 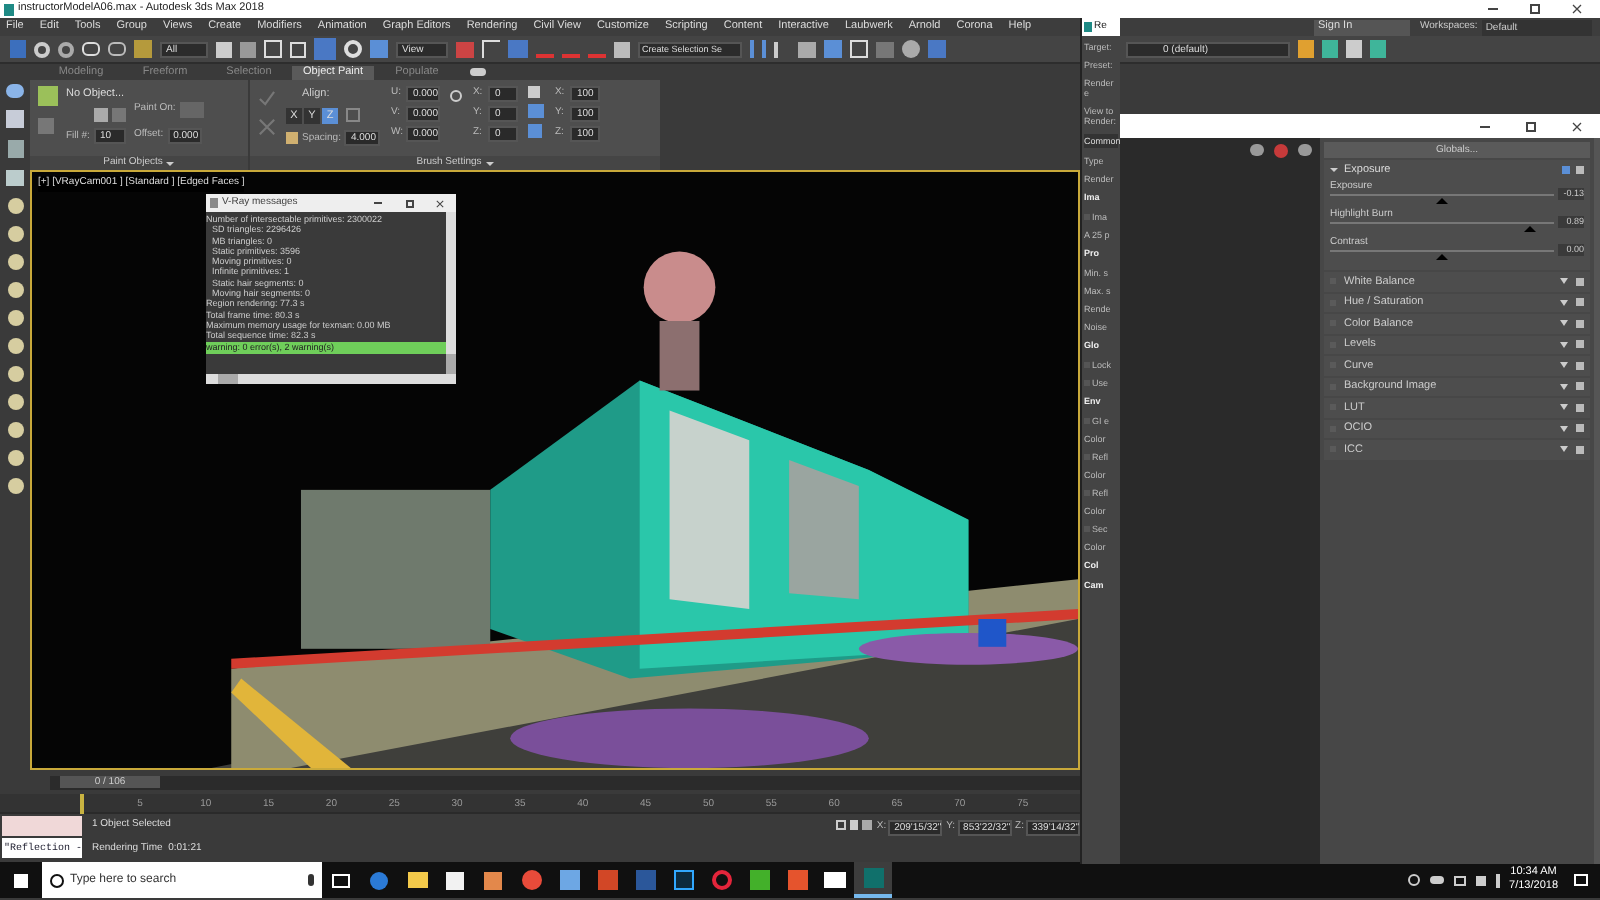 What do you see at coordinates (1436, 880) in the screenshot?
I see `cloud-icon` at bounding box center [1436, 880].